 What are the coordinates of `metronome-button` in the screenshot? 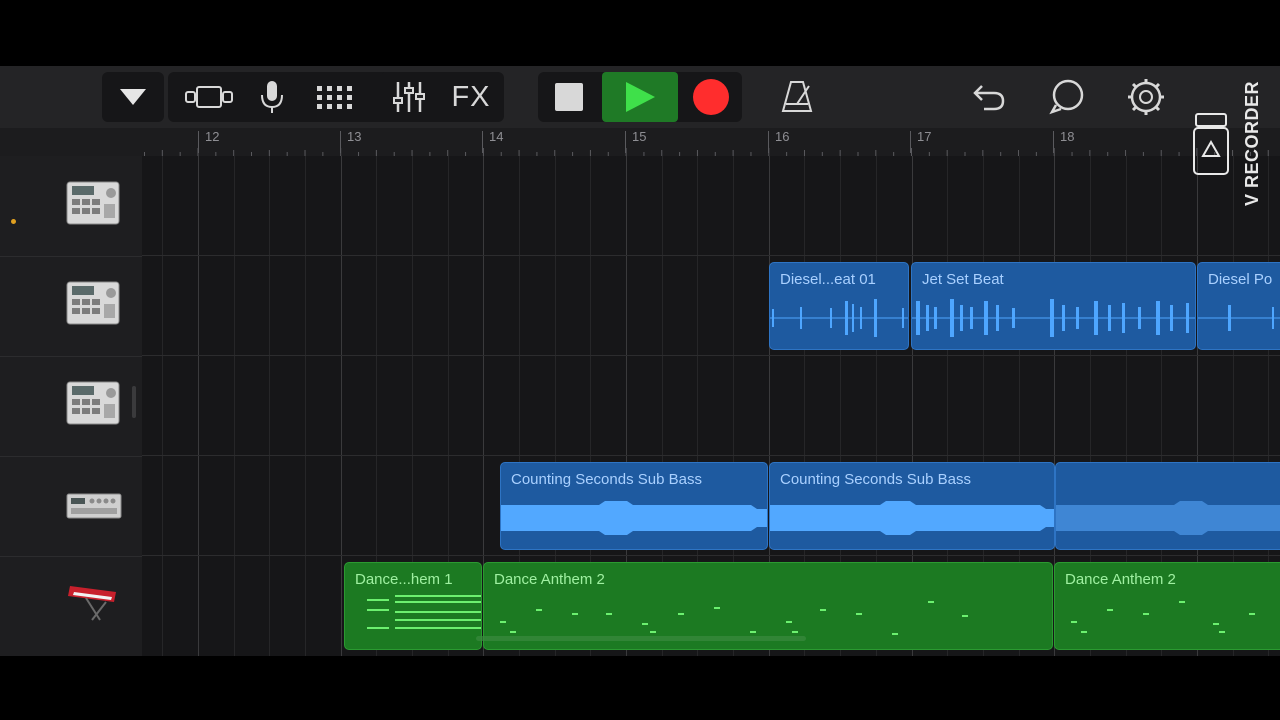 It's located at (797, 97).